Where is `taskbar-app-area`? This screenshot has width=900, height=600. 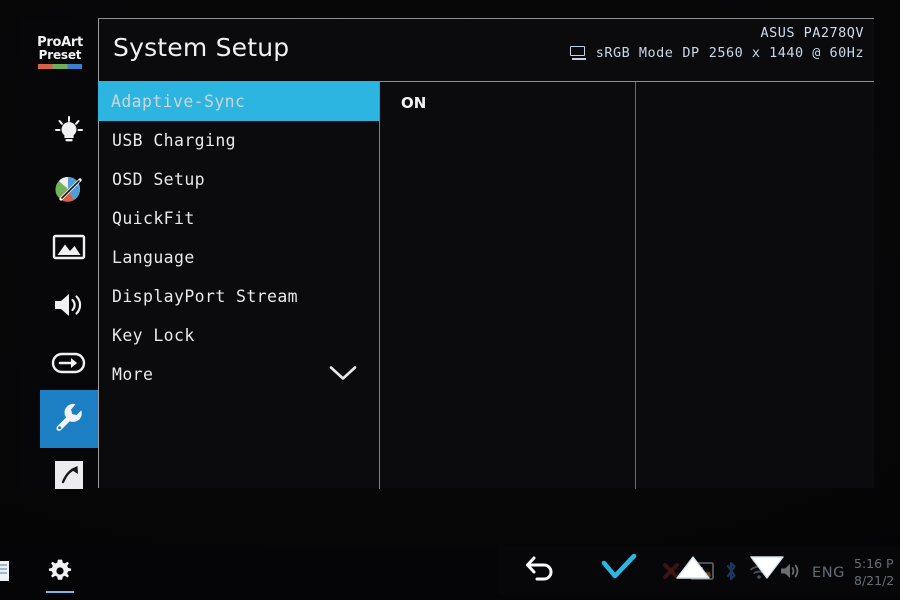
taskbar-app-area is located at coordinates (40, 573).